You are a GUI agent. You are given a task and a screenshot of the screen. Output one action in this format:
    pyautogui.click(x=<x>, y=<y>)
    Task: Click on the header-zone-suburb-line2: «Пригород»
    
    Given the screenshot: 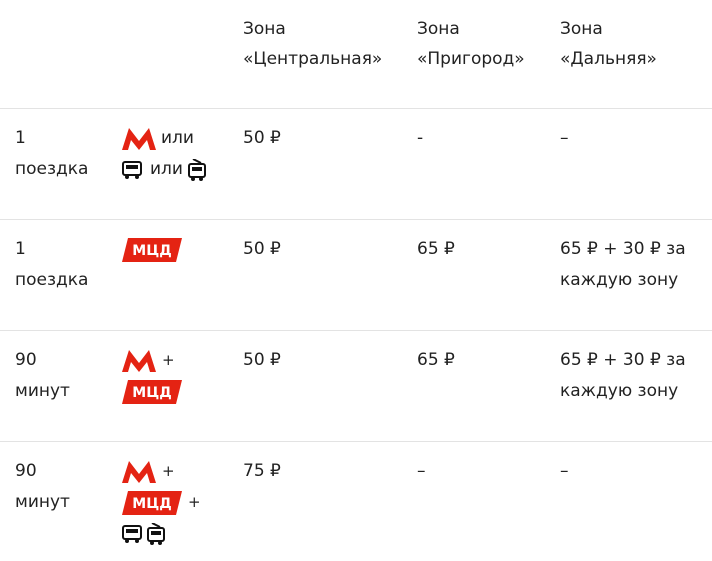 What is the action you would take?
    pyautogui.click(x=471, y=59)
    